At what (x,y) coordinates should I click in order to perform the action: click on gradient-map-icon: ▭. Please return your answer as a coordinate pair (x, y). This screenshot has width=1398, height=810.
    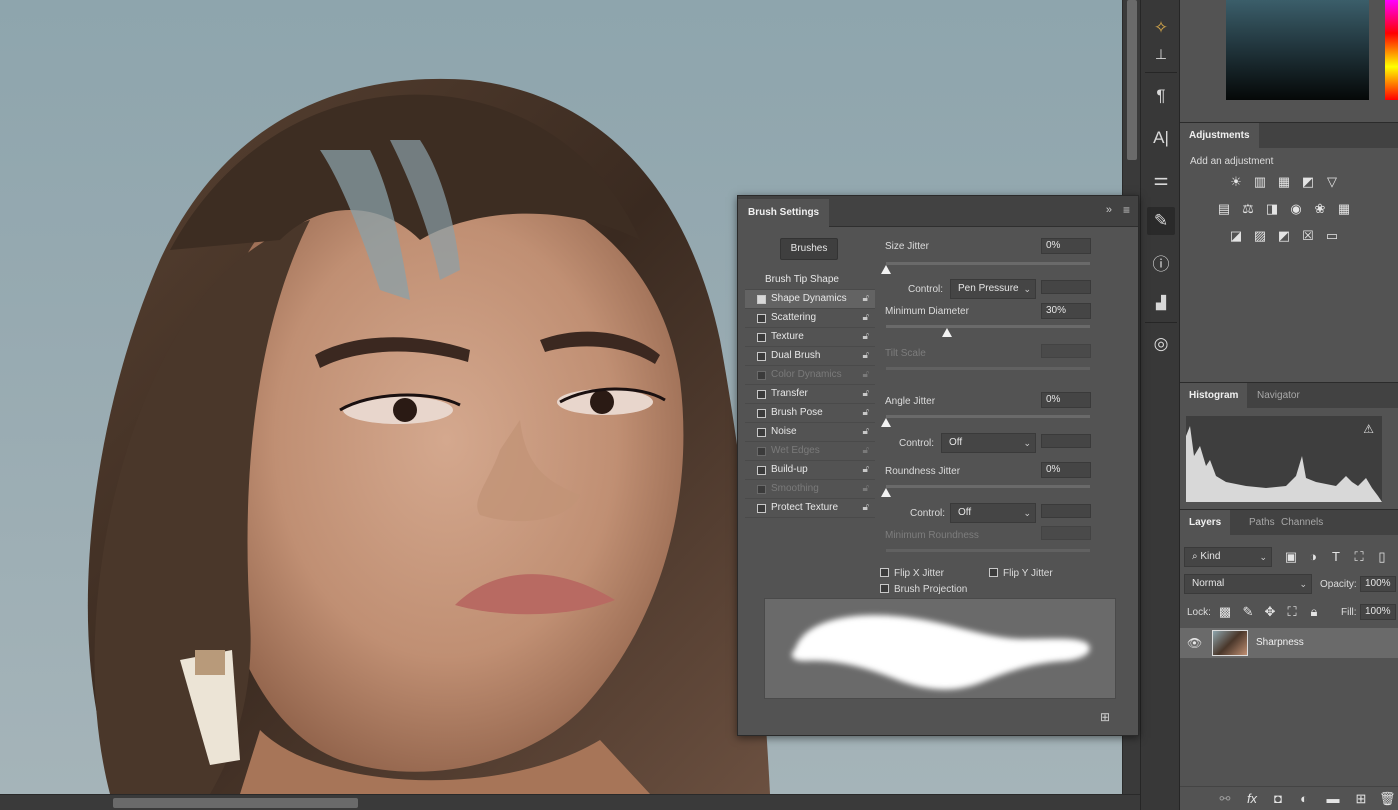
    Looking at the image, I should click on (1332, 236).